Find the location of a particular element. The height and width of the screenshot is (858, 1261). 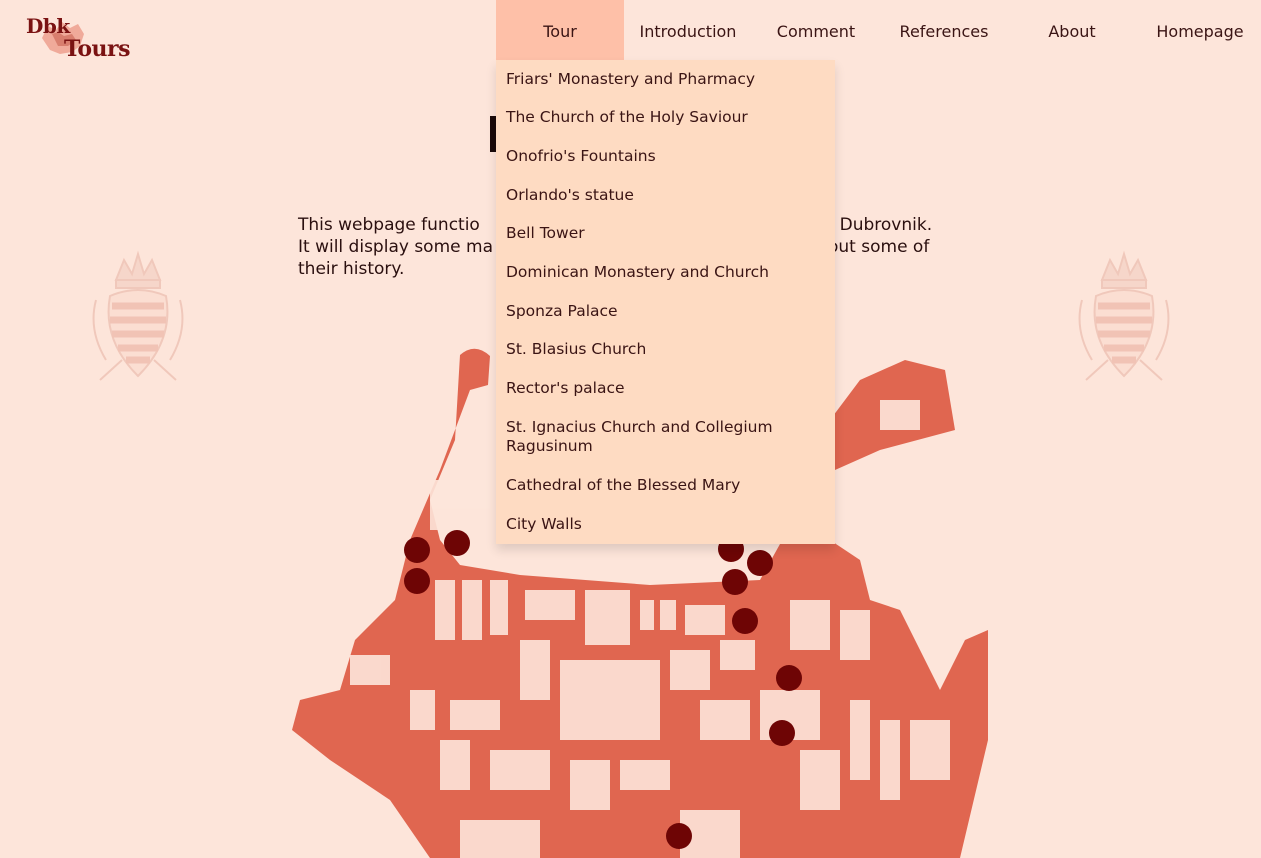

intro-line2-end: out some of is located at coordinates (879, 247).